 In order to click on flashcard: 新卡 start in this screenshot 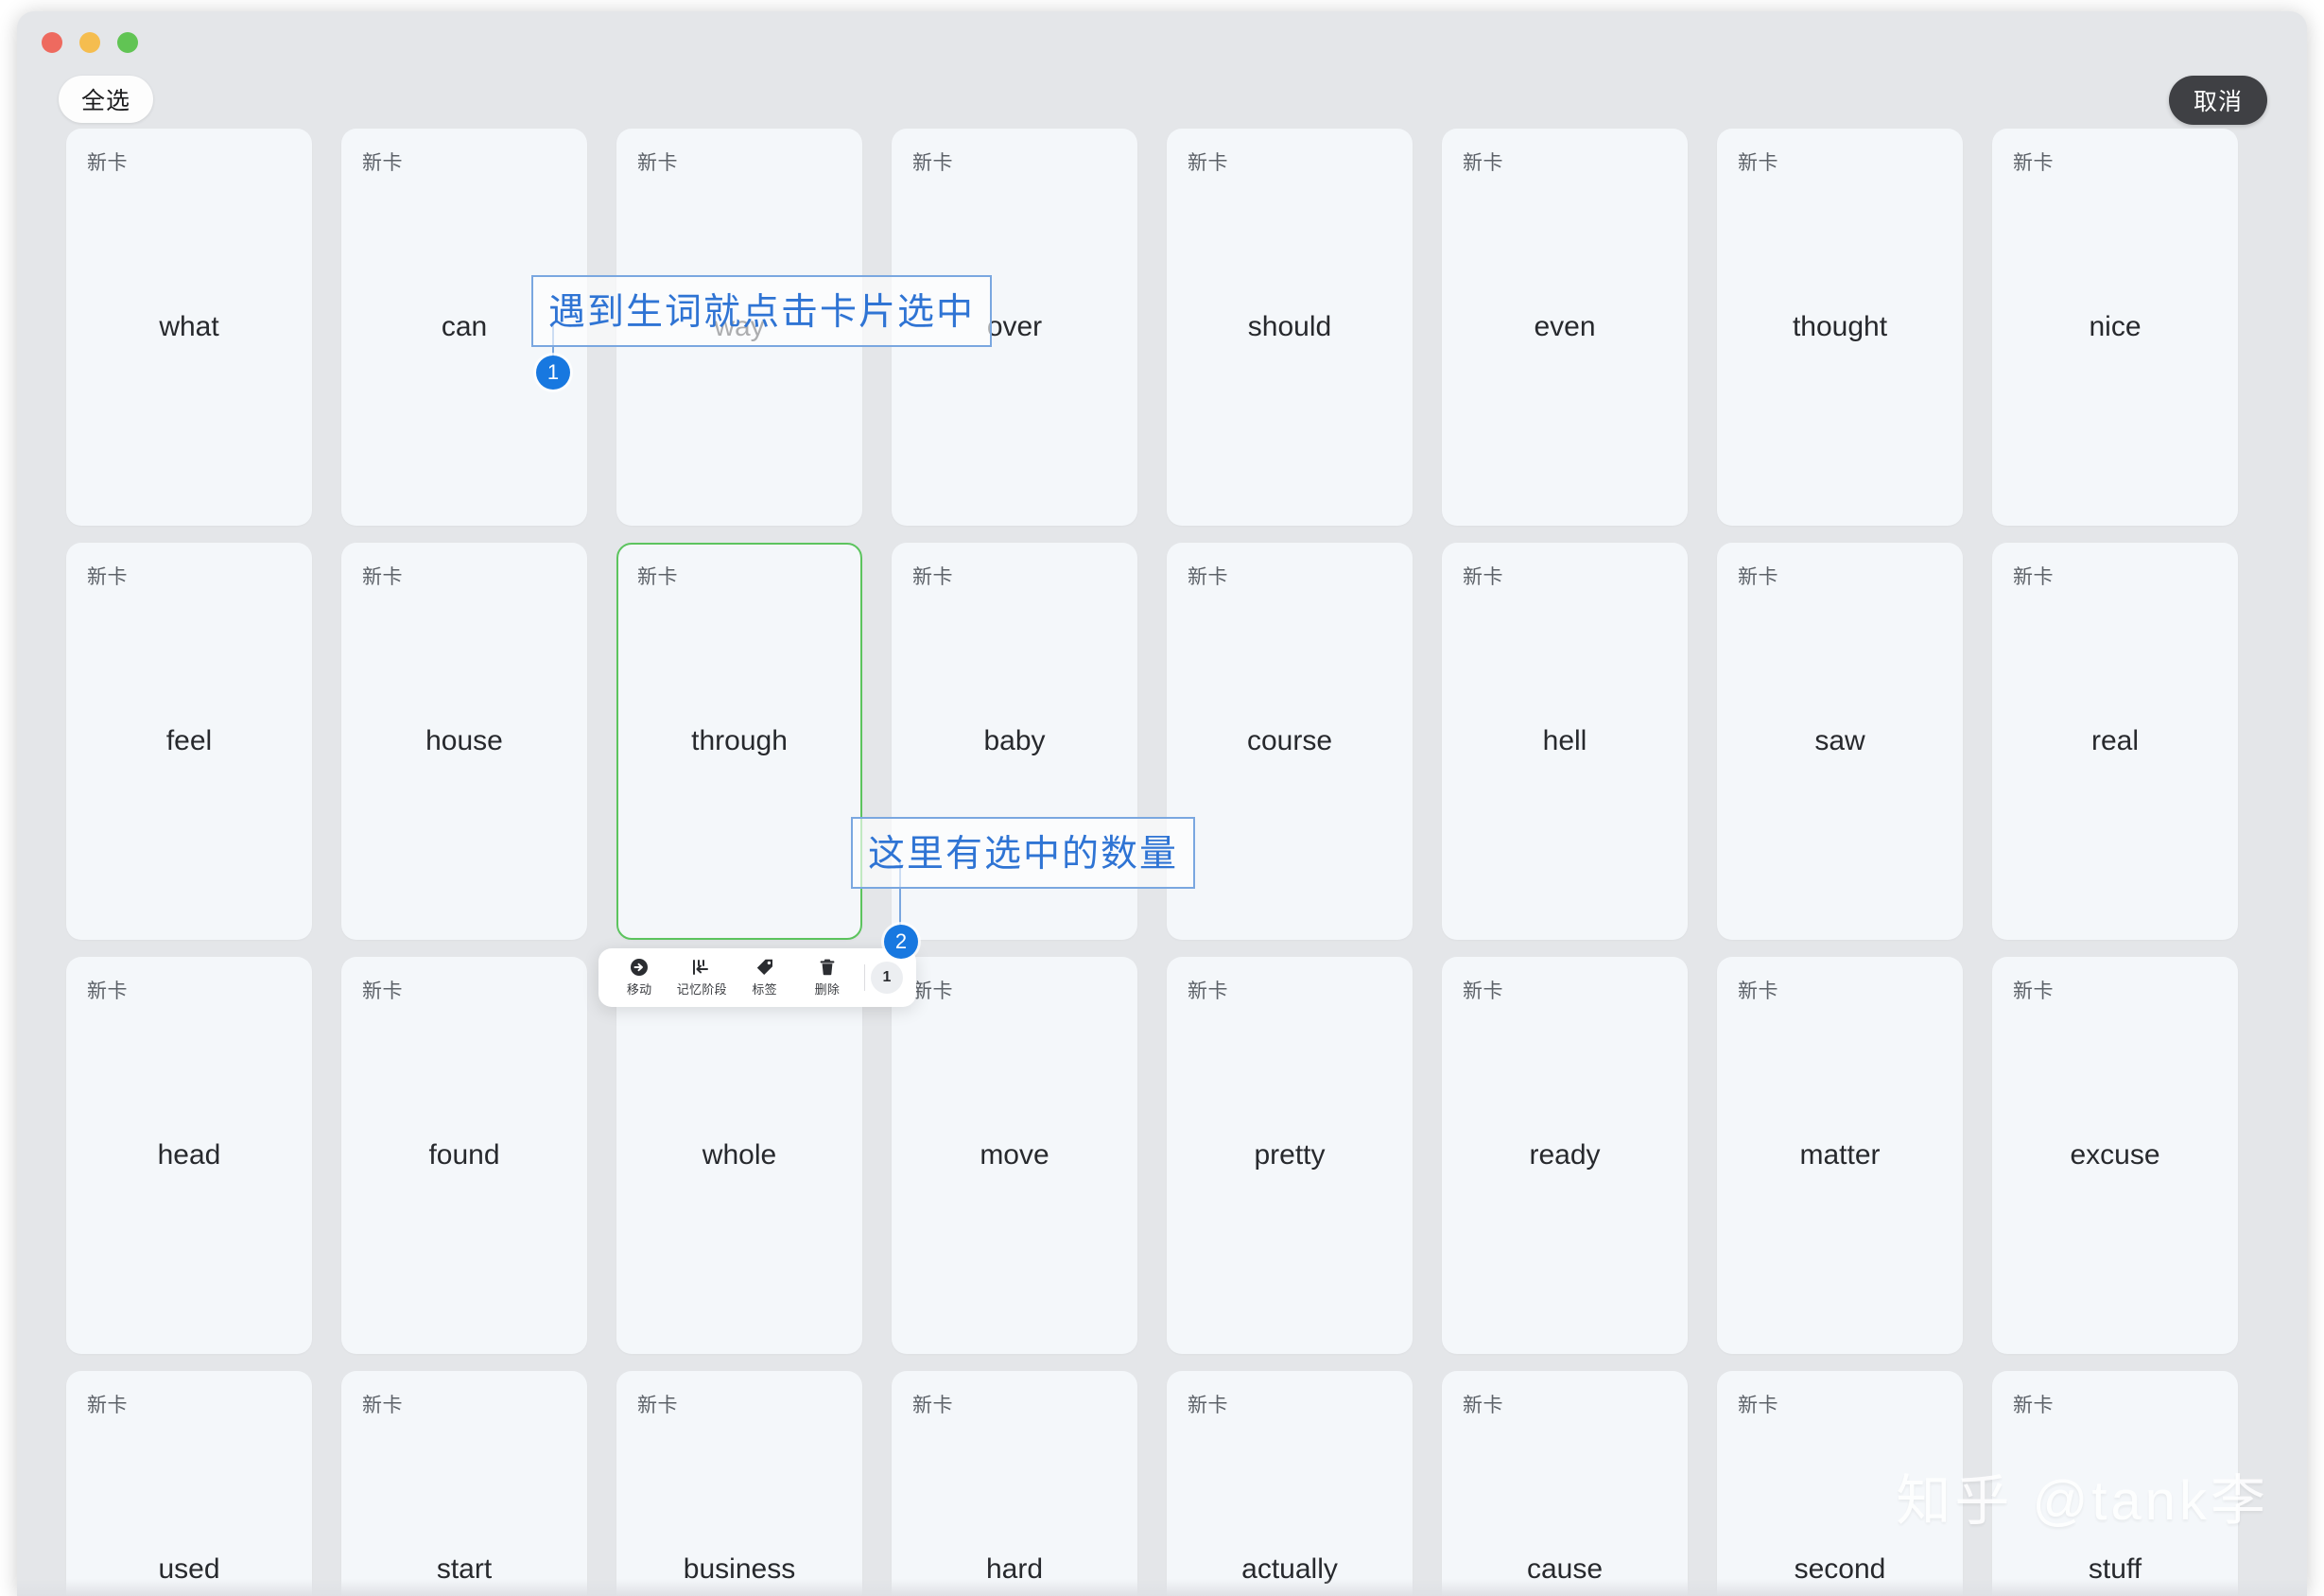, I will do `click(464, 1483)`.